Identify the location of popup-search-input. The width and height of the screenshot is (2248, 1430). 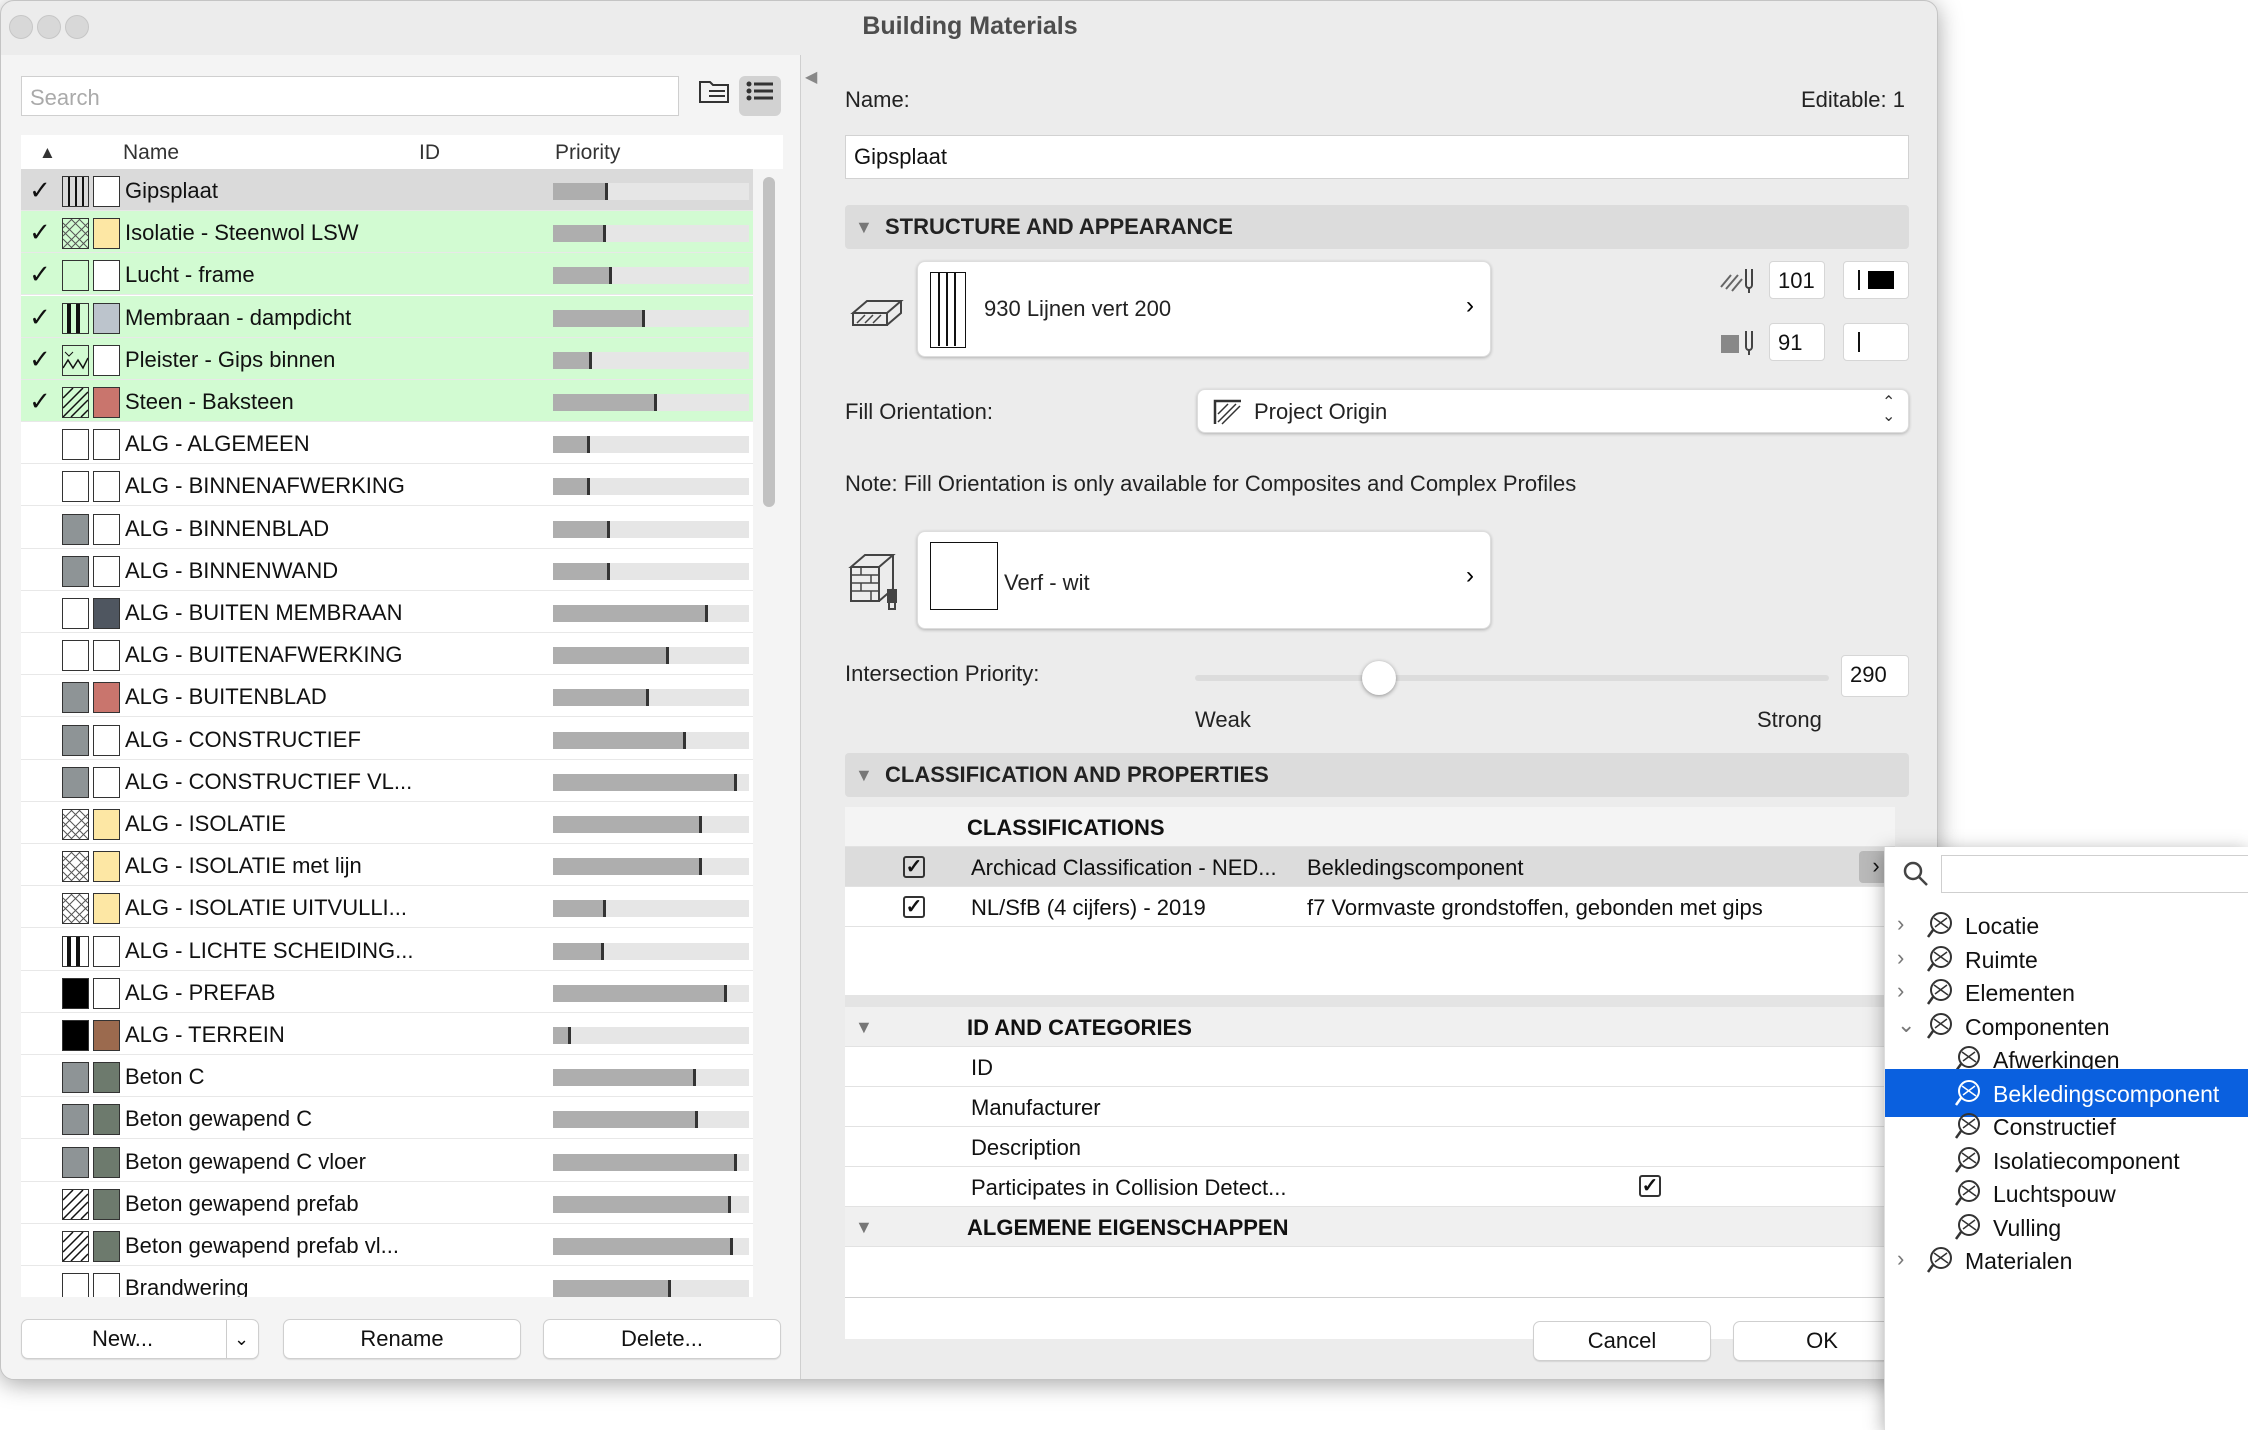
(2094, 874).